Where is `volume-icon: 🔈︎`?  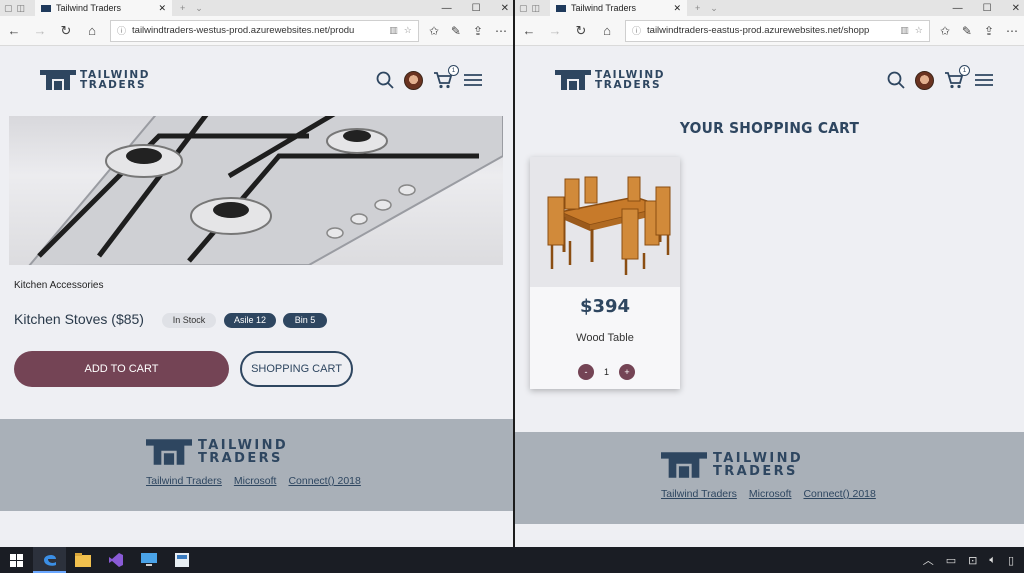 volume-icon: 🔈︎ is located at coordinates (992, 560).